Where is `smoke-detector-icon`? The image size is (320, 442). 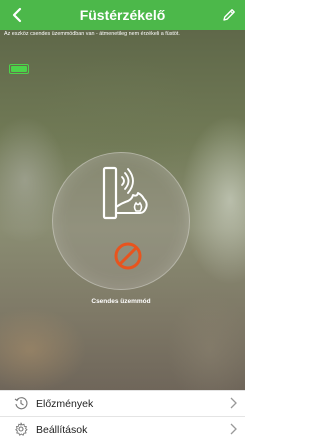 smoke-detector-icon is located at coordinates (125, 193).